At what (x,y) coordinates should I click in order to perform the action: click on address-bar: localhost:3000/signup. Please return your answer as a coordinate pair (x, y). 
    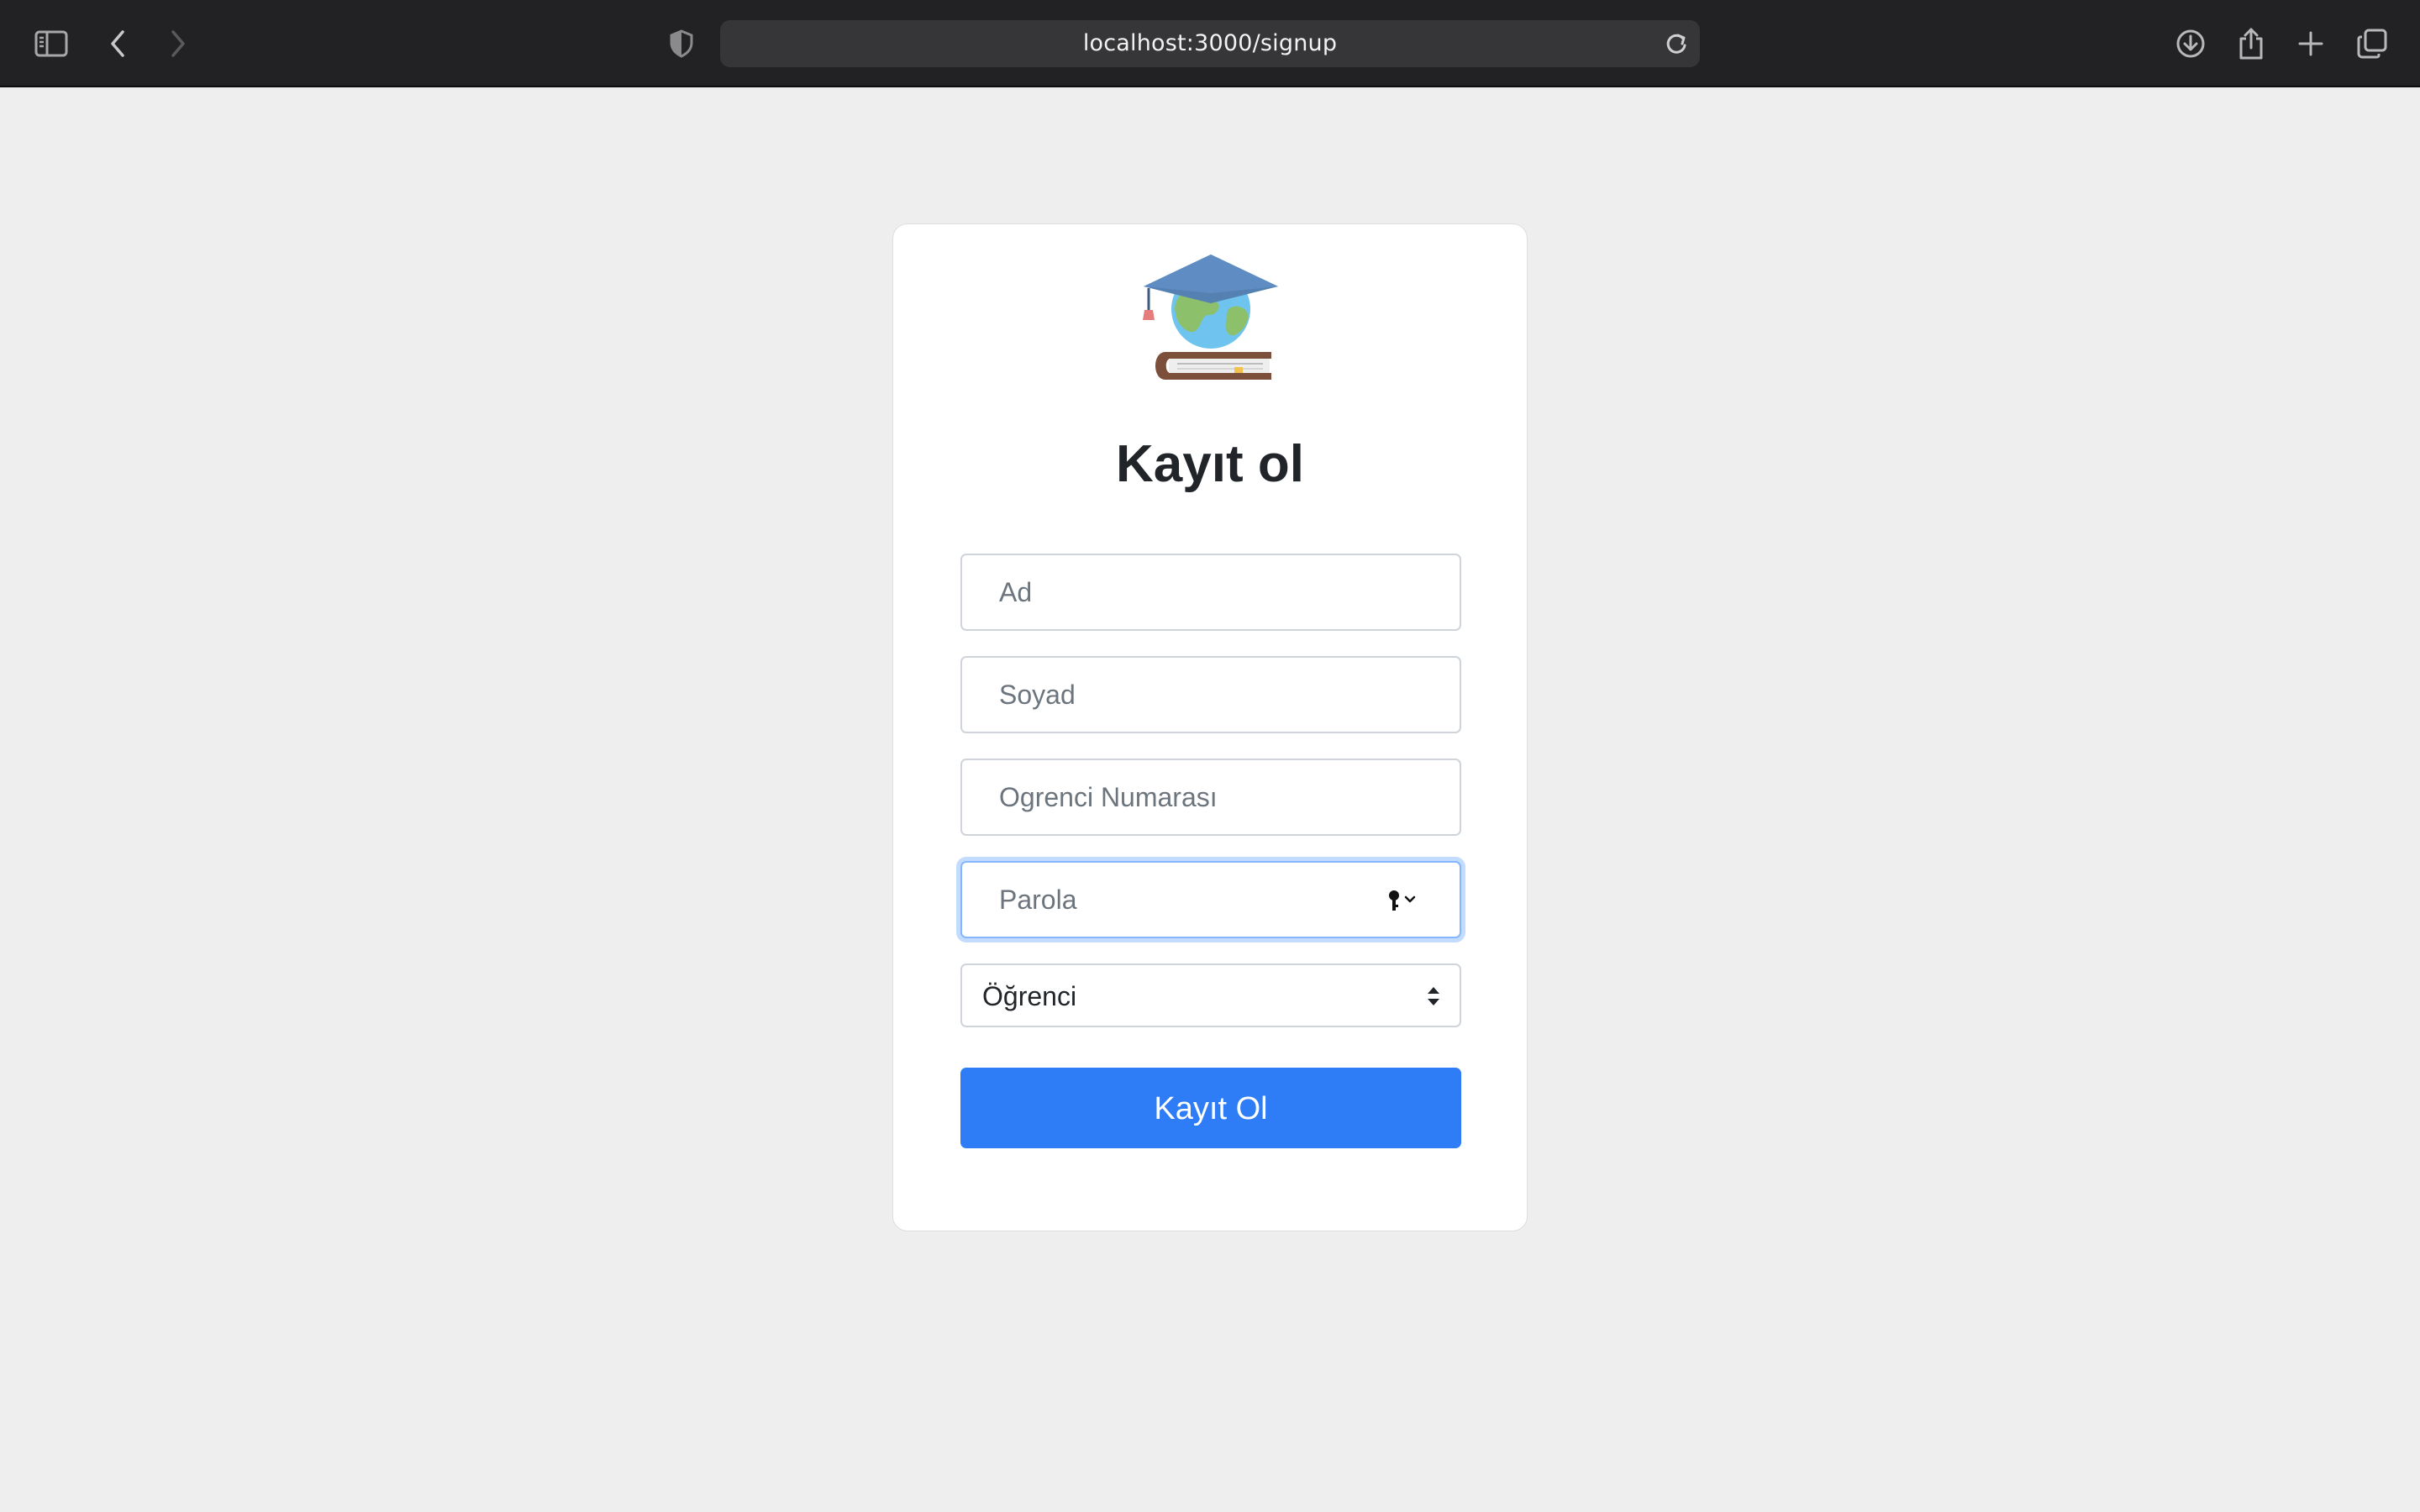
    Looking at the image, I should click on (1210, 43).